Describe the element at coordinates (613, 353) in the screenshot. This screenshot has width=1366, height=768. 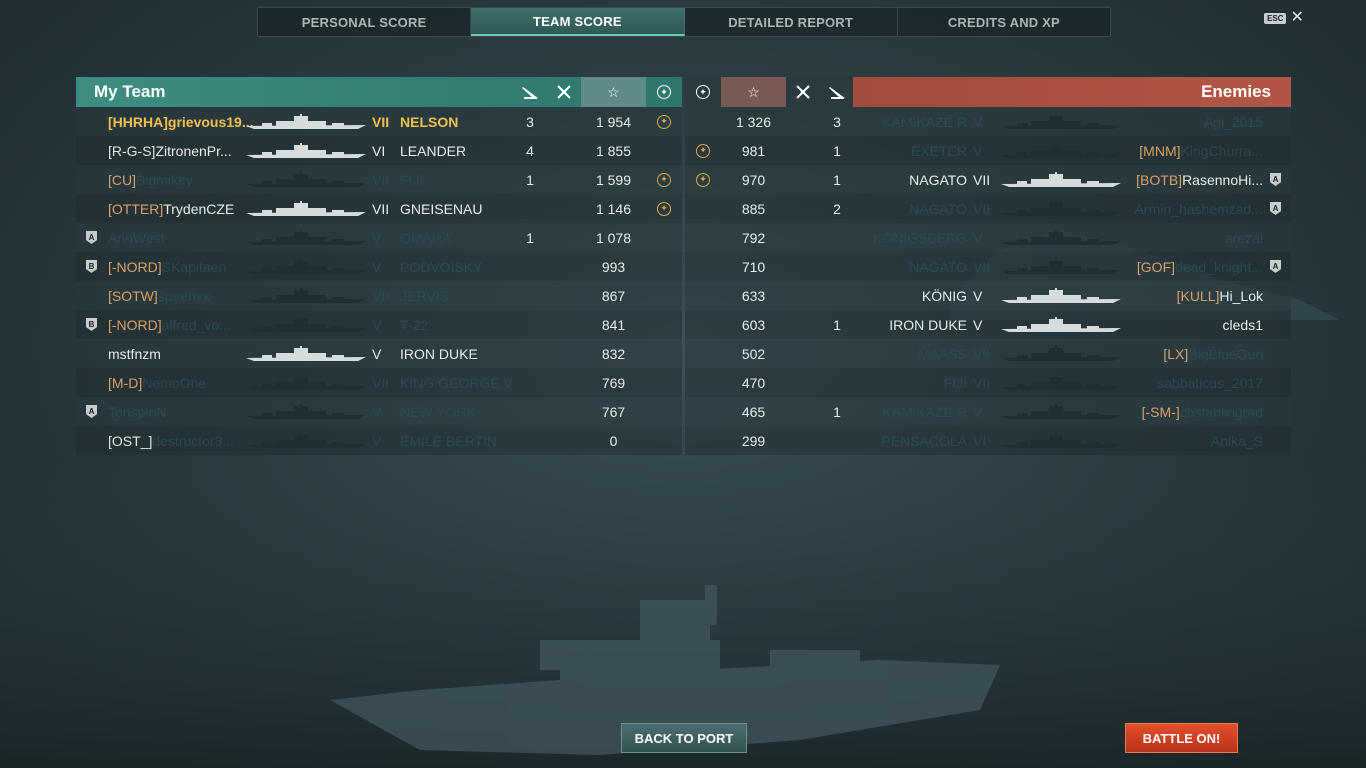
I see `base-xp-score: 832` at that location.